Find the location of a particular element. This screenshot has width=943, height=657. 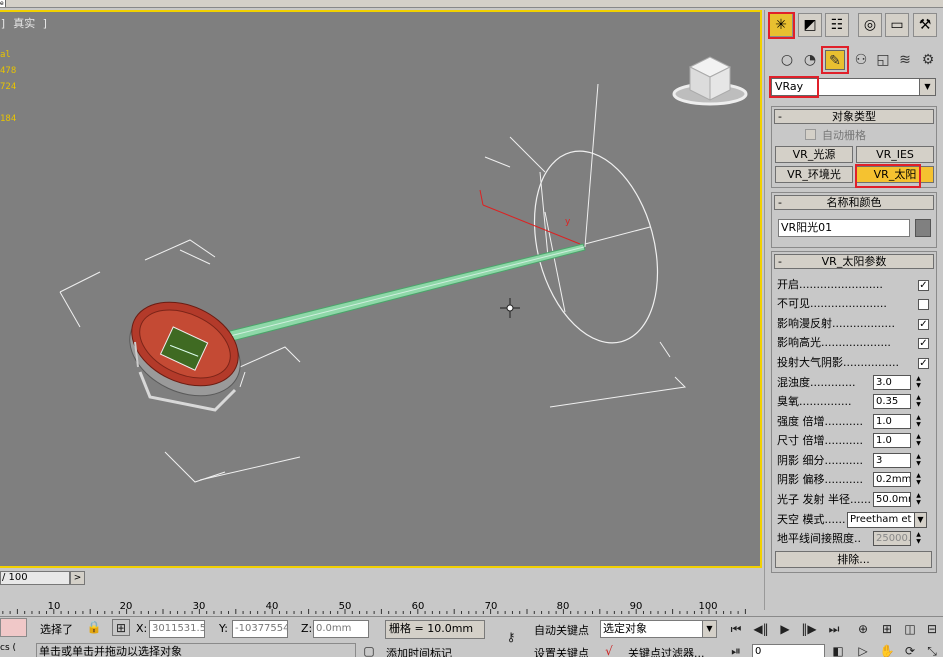

systems-icon: ⚙ is located at coordinates (928, 60).